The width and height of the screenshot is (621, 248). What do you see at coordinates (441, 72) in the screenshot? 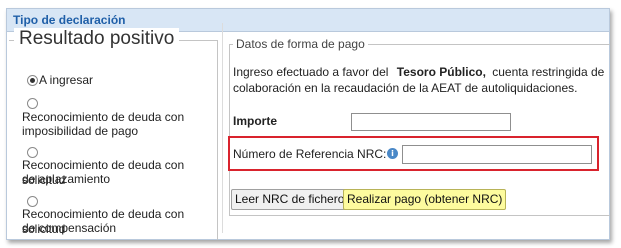
I see `desc-bold: Tesoro Público,` at bounding box center [441, 72].